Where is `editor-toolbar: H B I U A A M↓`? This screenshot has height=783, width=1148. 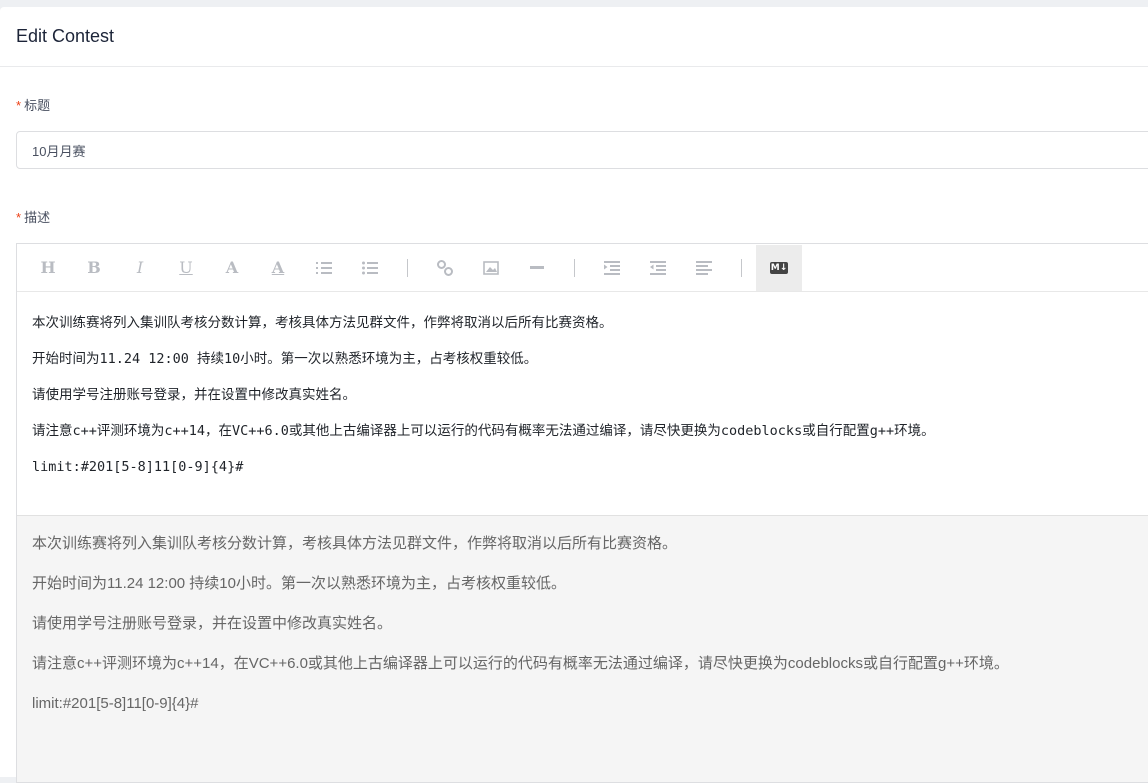 editor-toolbar: H B I U A A M↓ is located at coordinates (582, 268).